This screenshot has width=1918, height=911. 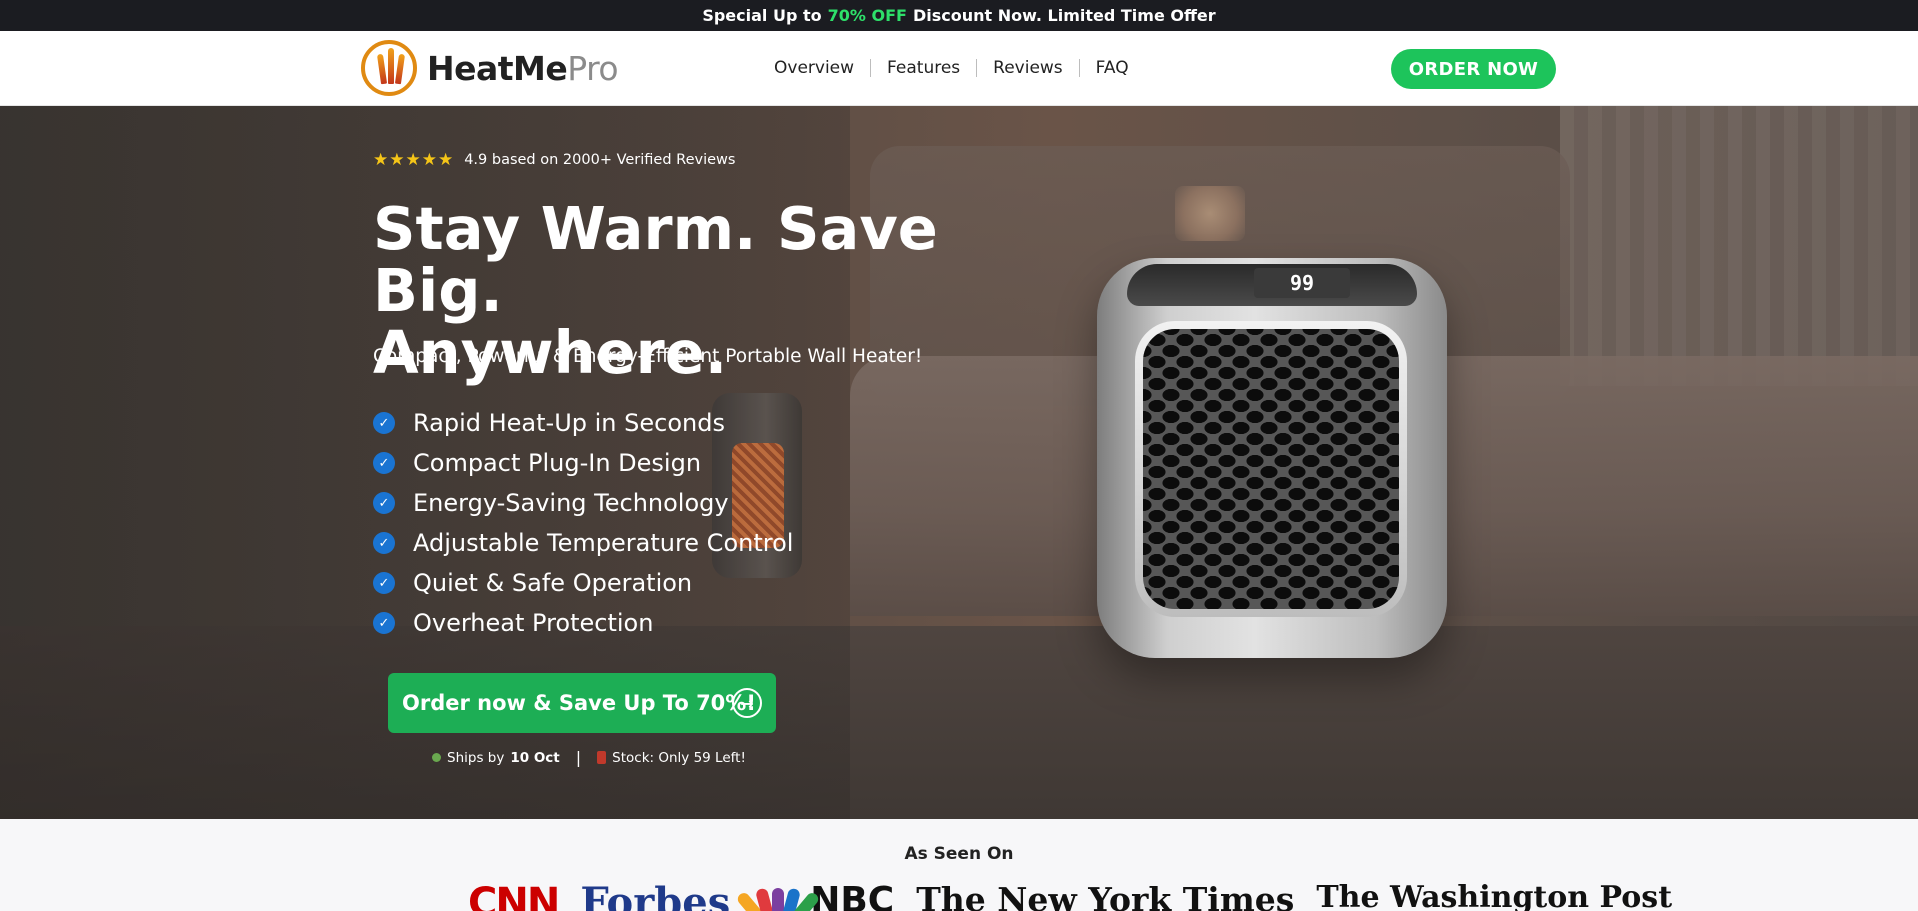 I want to click on feature-item: ✓ Energy-Saving Technology, so click(x=583, y=503).